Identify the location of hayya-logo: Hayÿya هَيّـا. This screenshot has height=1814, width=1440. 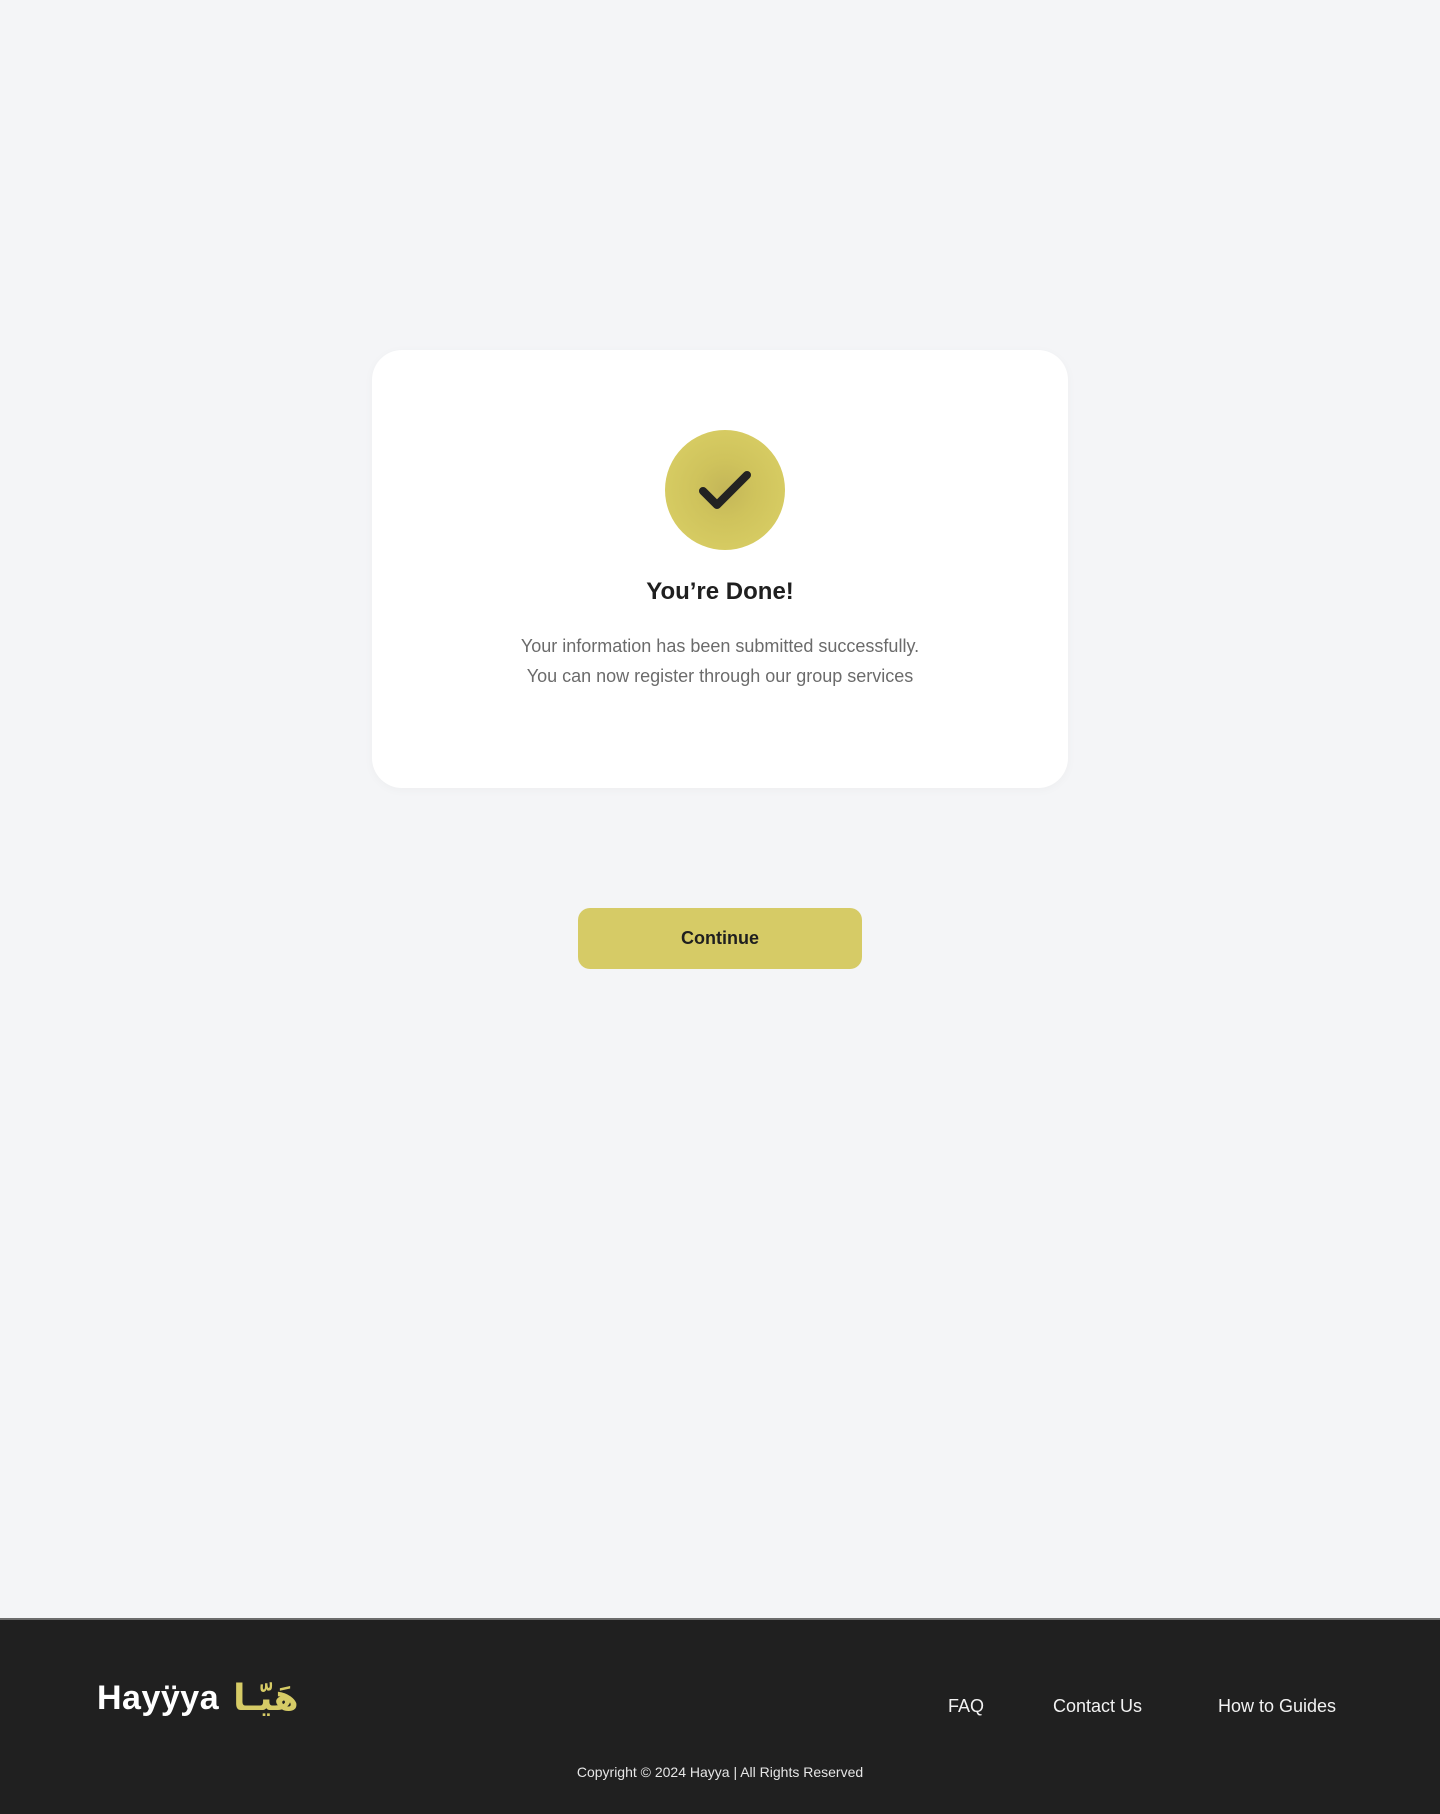
(198, 1698).